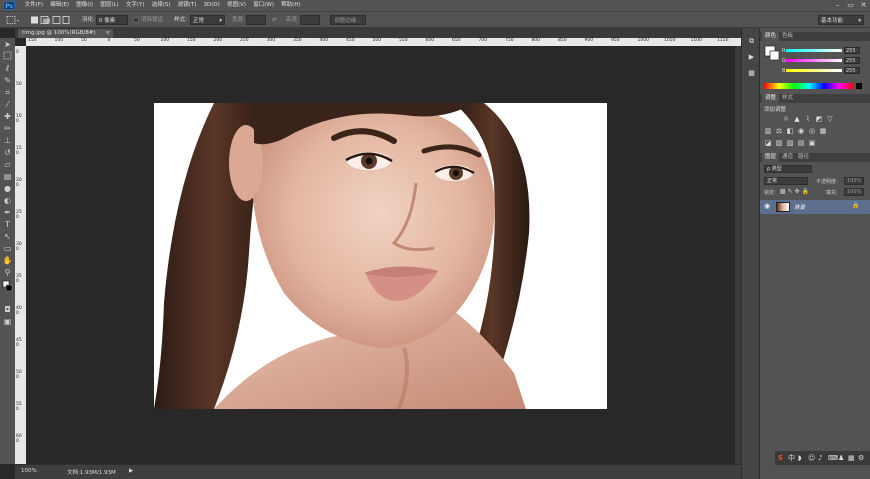 The width and height of the screenshot is (870, 479). I want to click on fill-input: 100%, so click(854, 192).